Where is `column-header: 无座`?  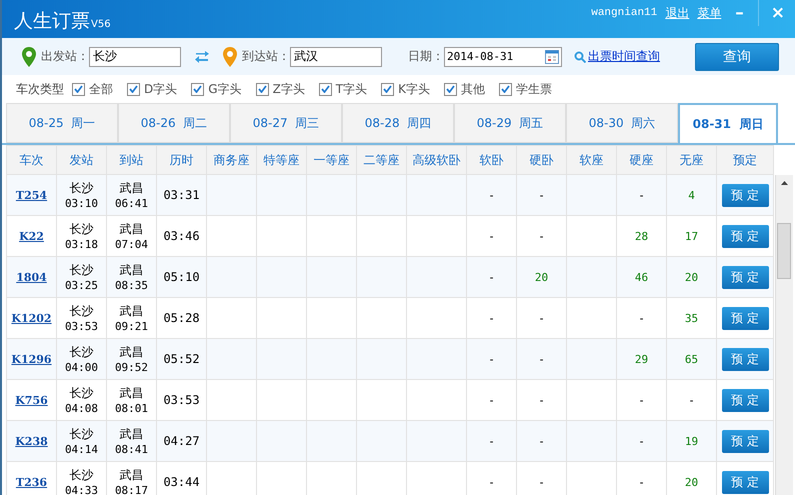
column-header: 无座 is located at coordinates (691, 160).